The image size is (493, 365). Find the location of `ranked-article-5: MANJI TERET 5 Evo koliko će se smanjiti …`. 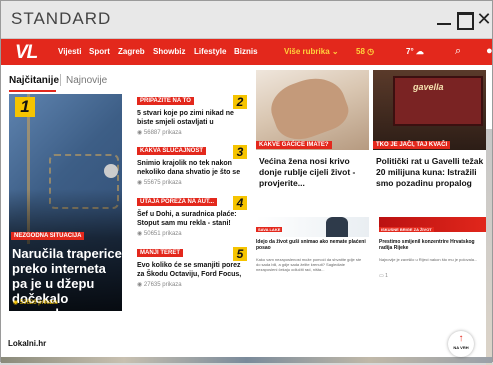

ranked-article-5: MANJI TERET 5 Evo koliko će se smanjiti … is located at coordinates (192, 269).